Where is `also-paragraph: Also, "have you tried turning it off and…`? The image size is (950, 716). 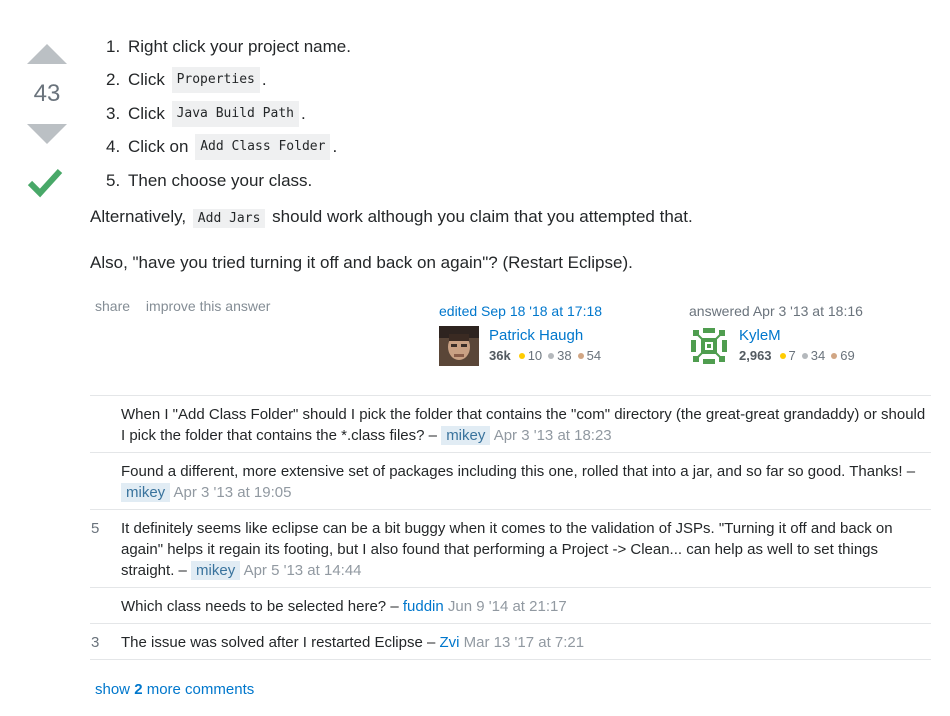 also-paragraph: Also, "have you tried turning it off and… is located at coordinates (361, 262).